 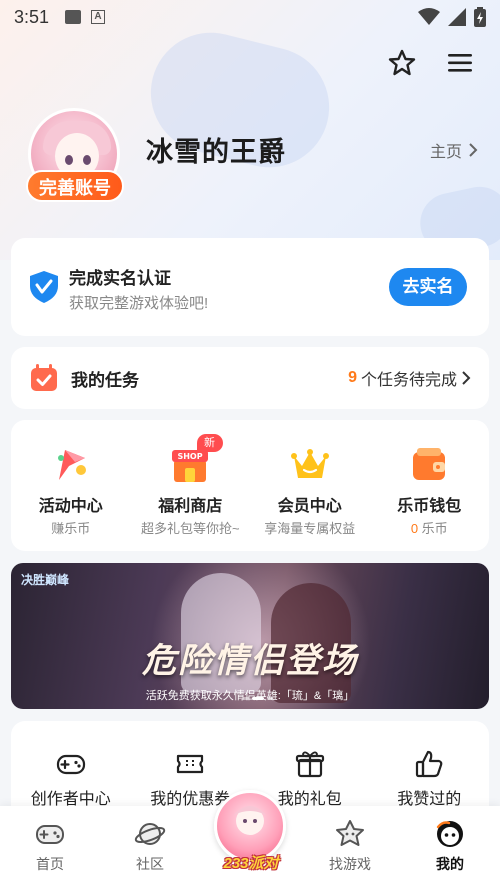 What do you see at coordinates (191, 485) in the screenshot?
I see `welfare-shop-item: SHOP 新 福利商店 超多礼包等你抢~` at bounding box center [191, 485].